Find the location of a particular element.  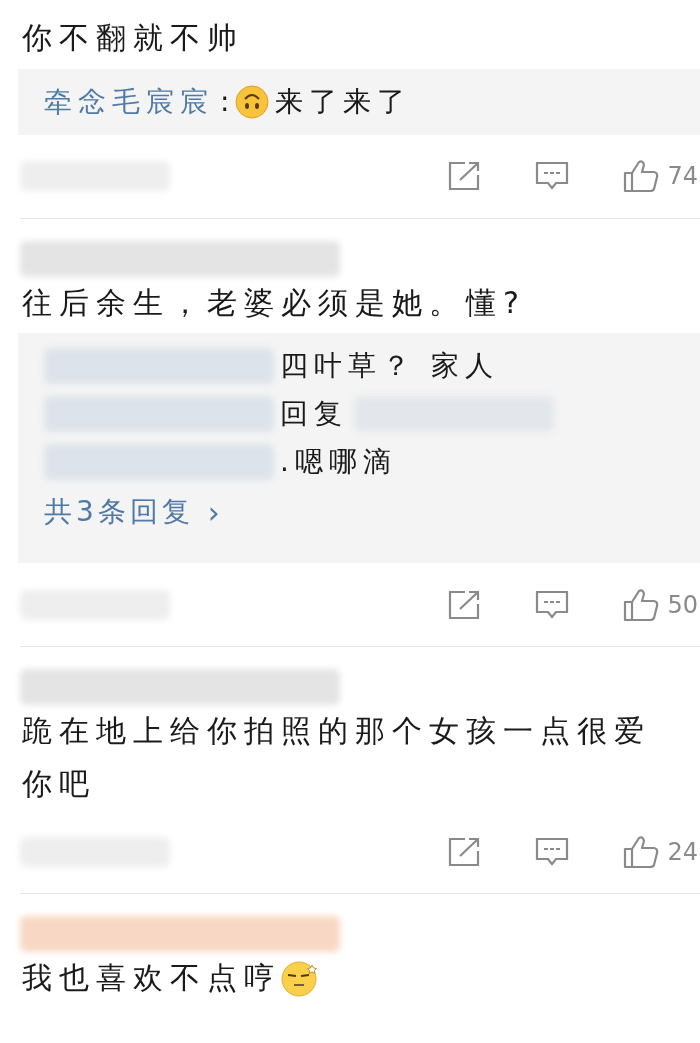

like-count: 74 is located at coordinates (682, 176).